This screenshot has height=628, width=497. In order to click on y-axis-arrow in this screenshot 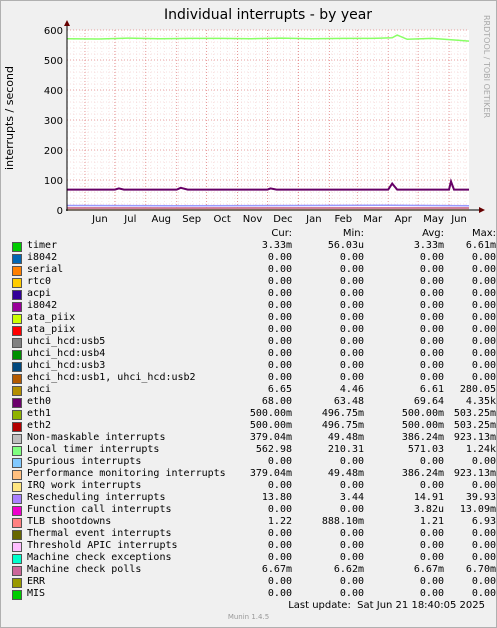, I will do `click(67, 23)`.